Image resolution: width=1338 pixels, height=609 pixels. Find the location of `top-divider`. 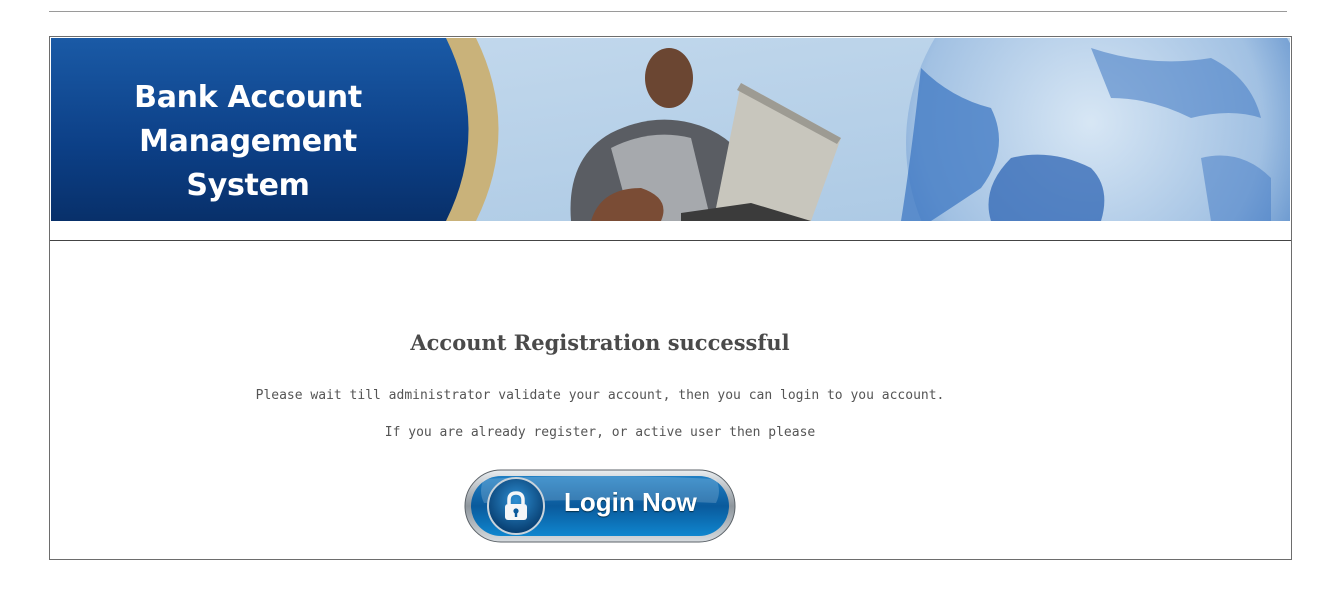

top-divider is located at coordinates (668, 11).